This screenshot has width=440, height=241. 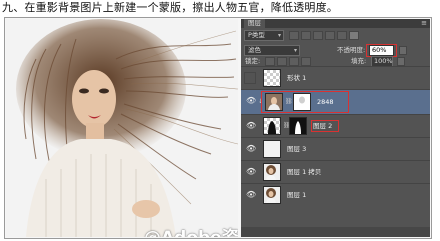 What do you see at coordinates (254, 50) in the screenshot?
I see `blend-mode-label: 滤色` at bounding box center [254, 50].